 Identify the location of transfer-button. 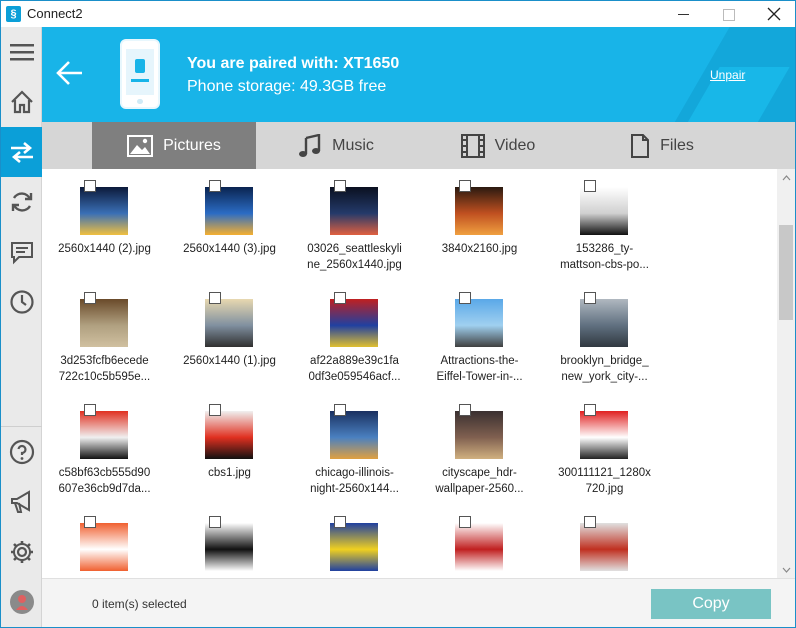
(21, 152).